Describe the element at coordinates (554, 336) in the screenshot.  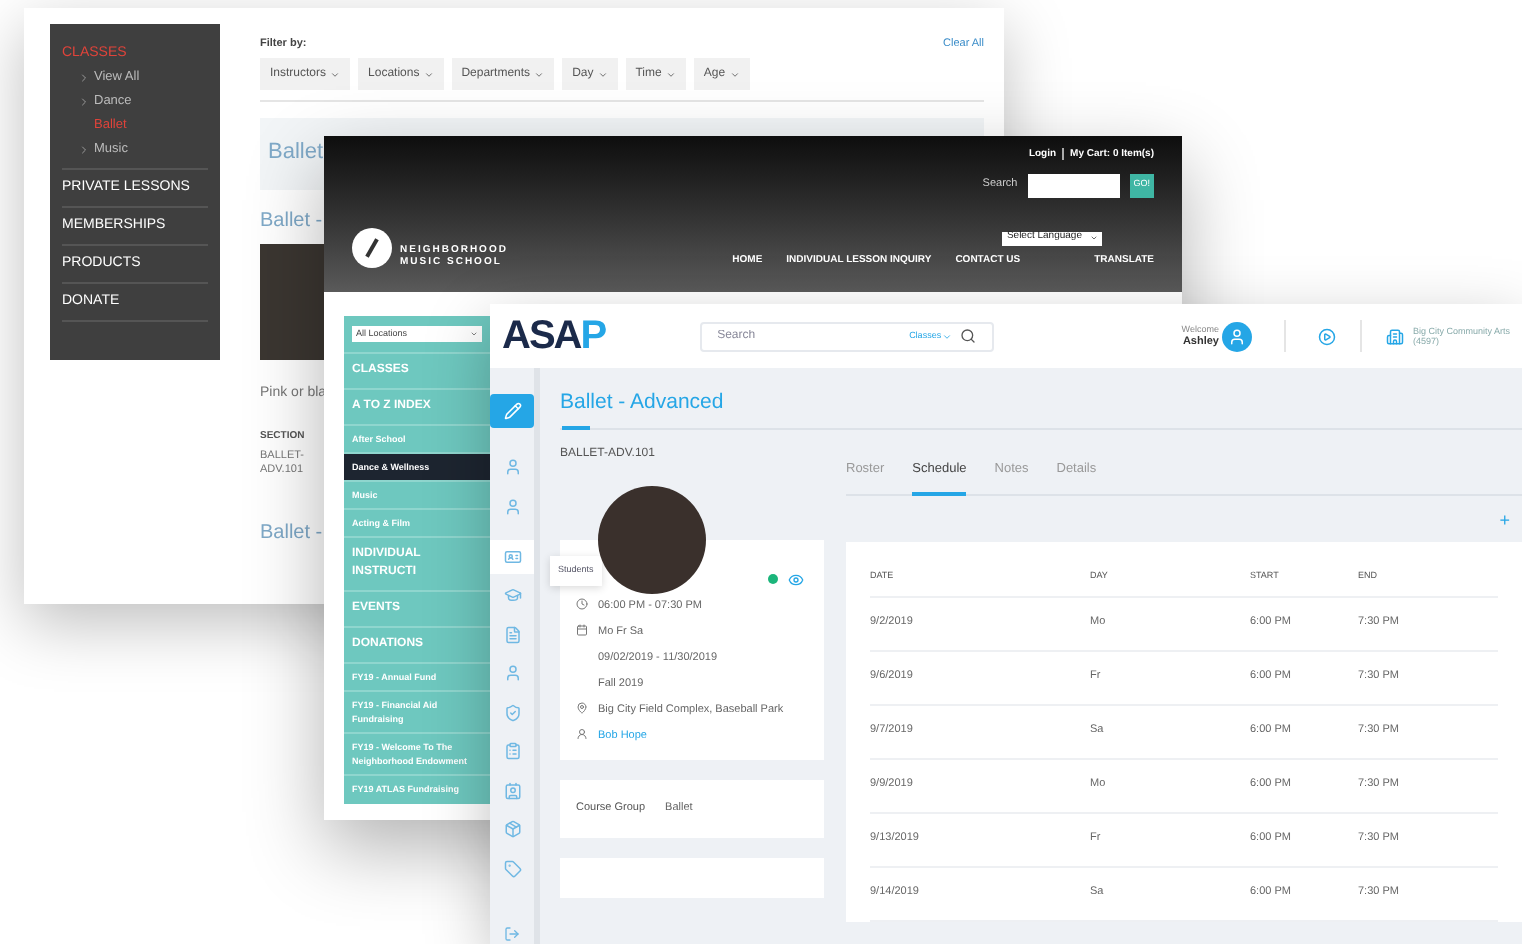
I see `logo-text: ASAP` at that location.